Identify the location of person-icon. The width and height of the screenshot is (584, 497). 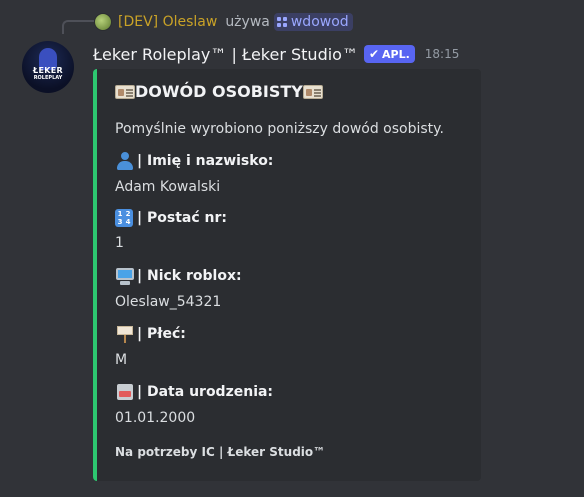
(125, 161).